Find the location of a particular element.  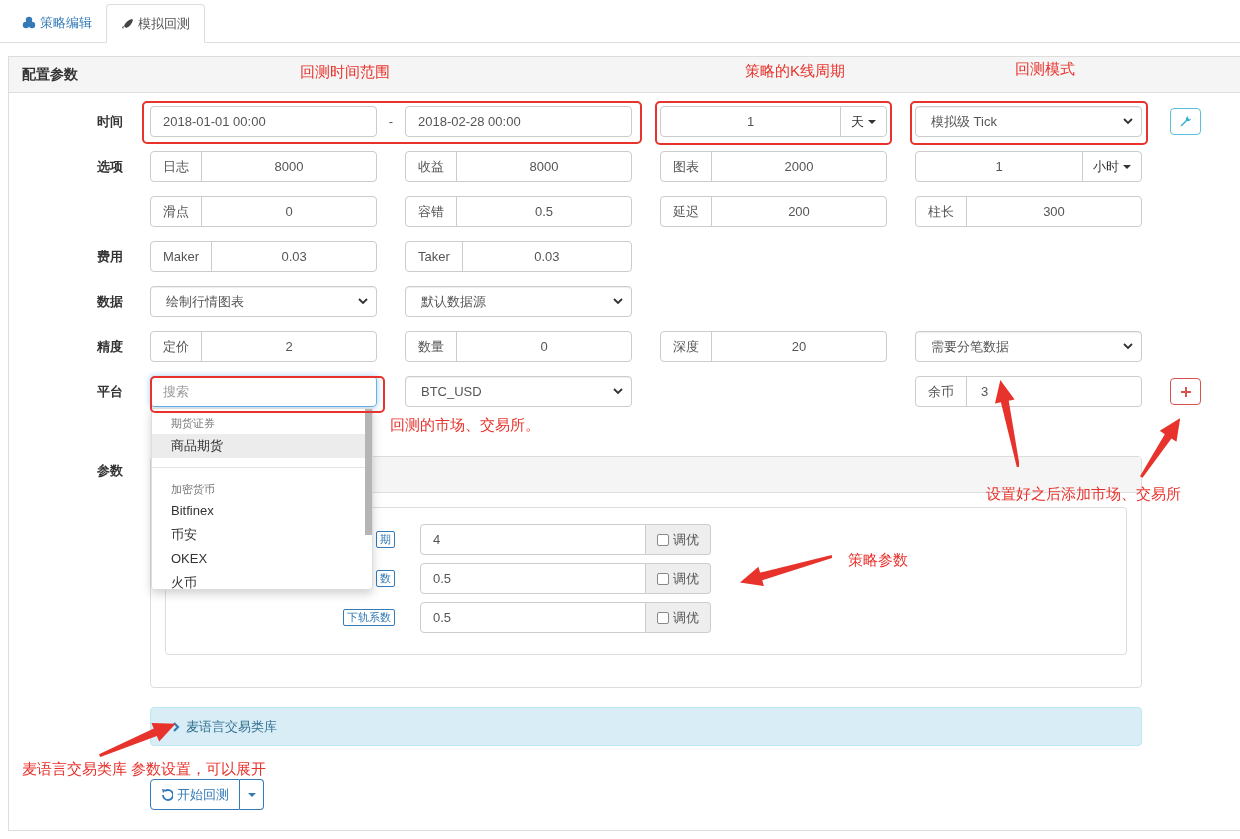

library-bar: 麦语言交易类库 is located at coordinates (646, 726).